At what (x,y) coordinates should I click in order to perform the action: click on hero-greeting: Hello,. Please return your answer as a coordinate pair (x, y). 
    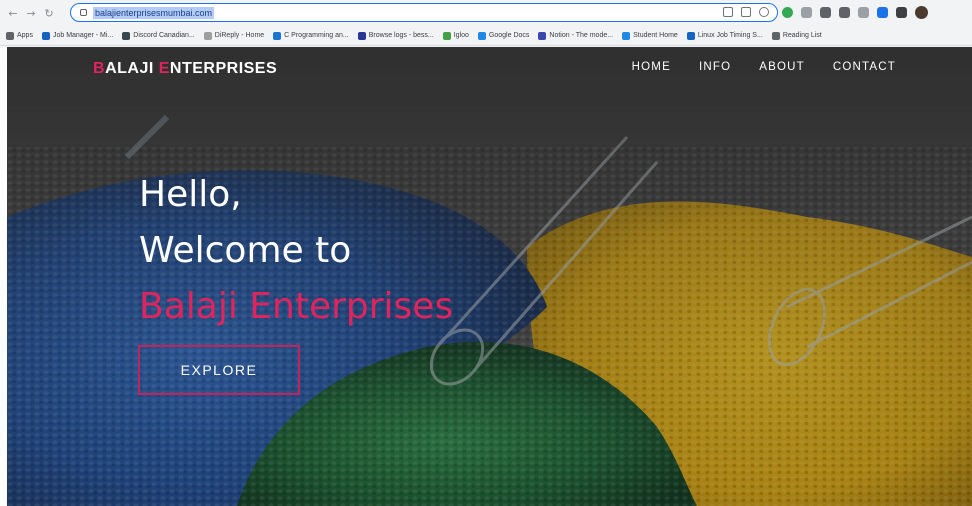
    Looking at the image, I should click on (190, 194).